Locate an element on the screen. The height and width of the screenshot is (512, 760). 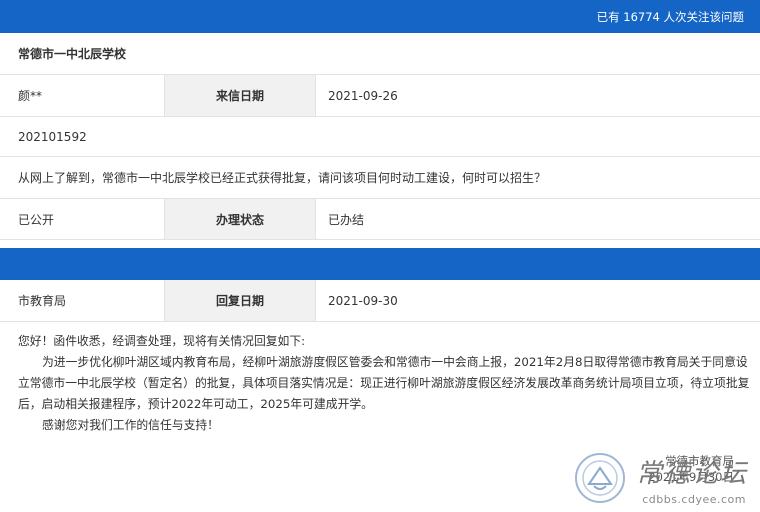
reply-department: 市教育局 is located at coordinates (42, 301).